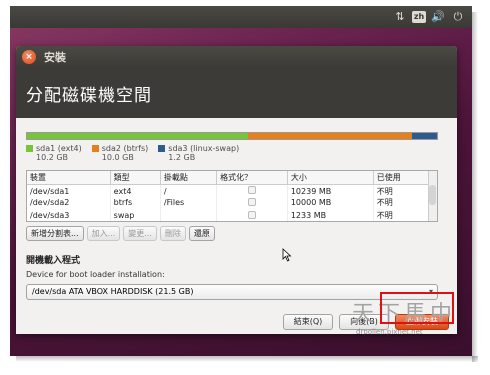 The height and width of the screenshot is (375, 490). What do you see at coordinates (201, 233) in the screenshot?
I see `revert-button: 還原` at bounding box center [201, 233].